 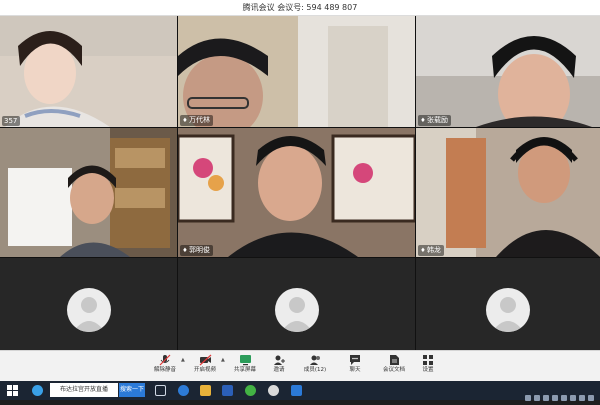 What do you see at coordinates (315, 367) in the screenshot?
I see `members-button: 成员(12)` at bounding box center [315, 367].